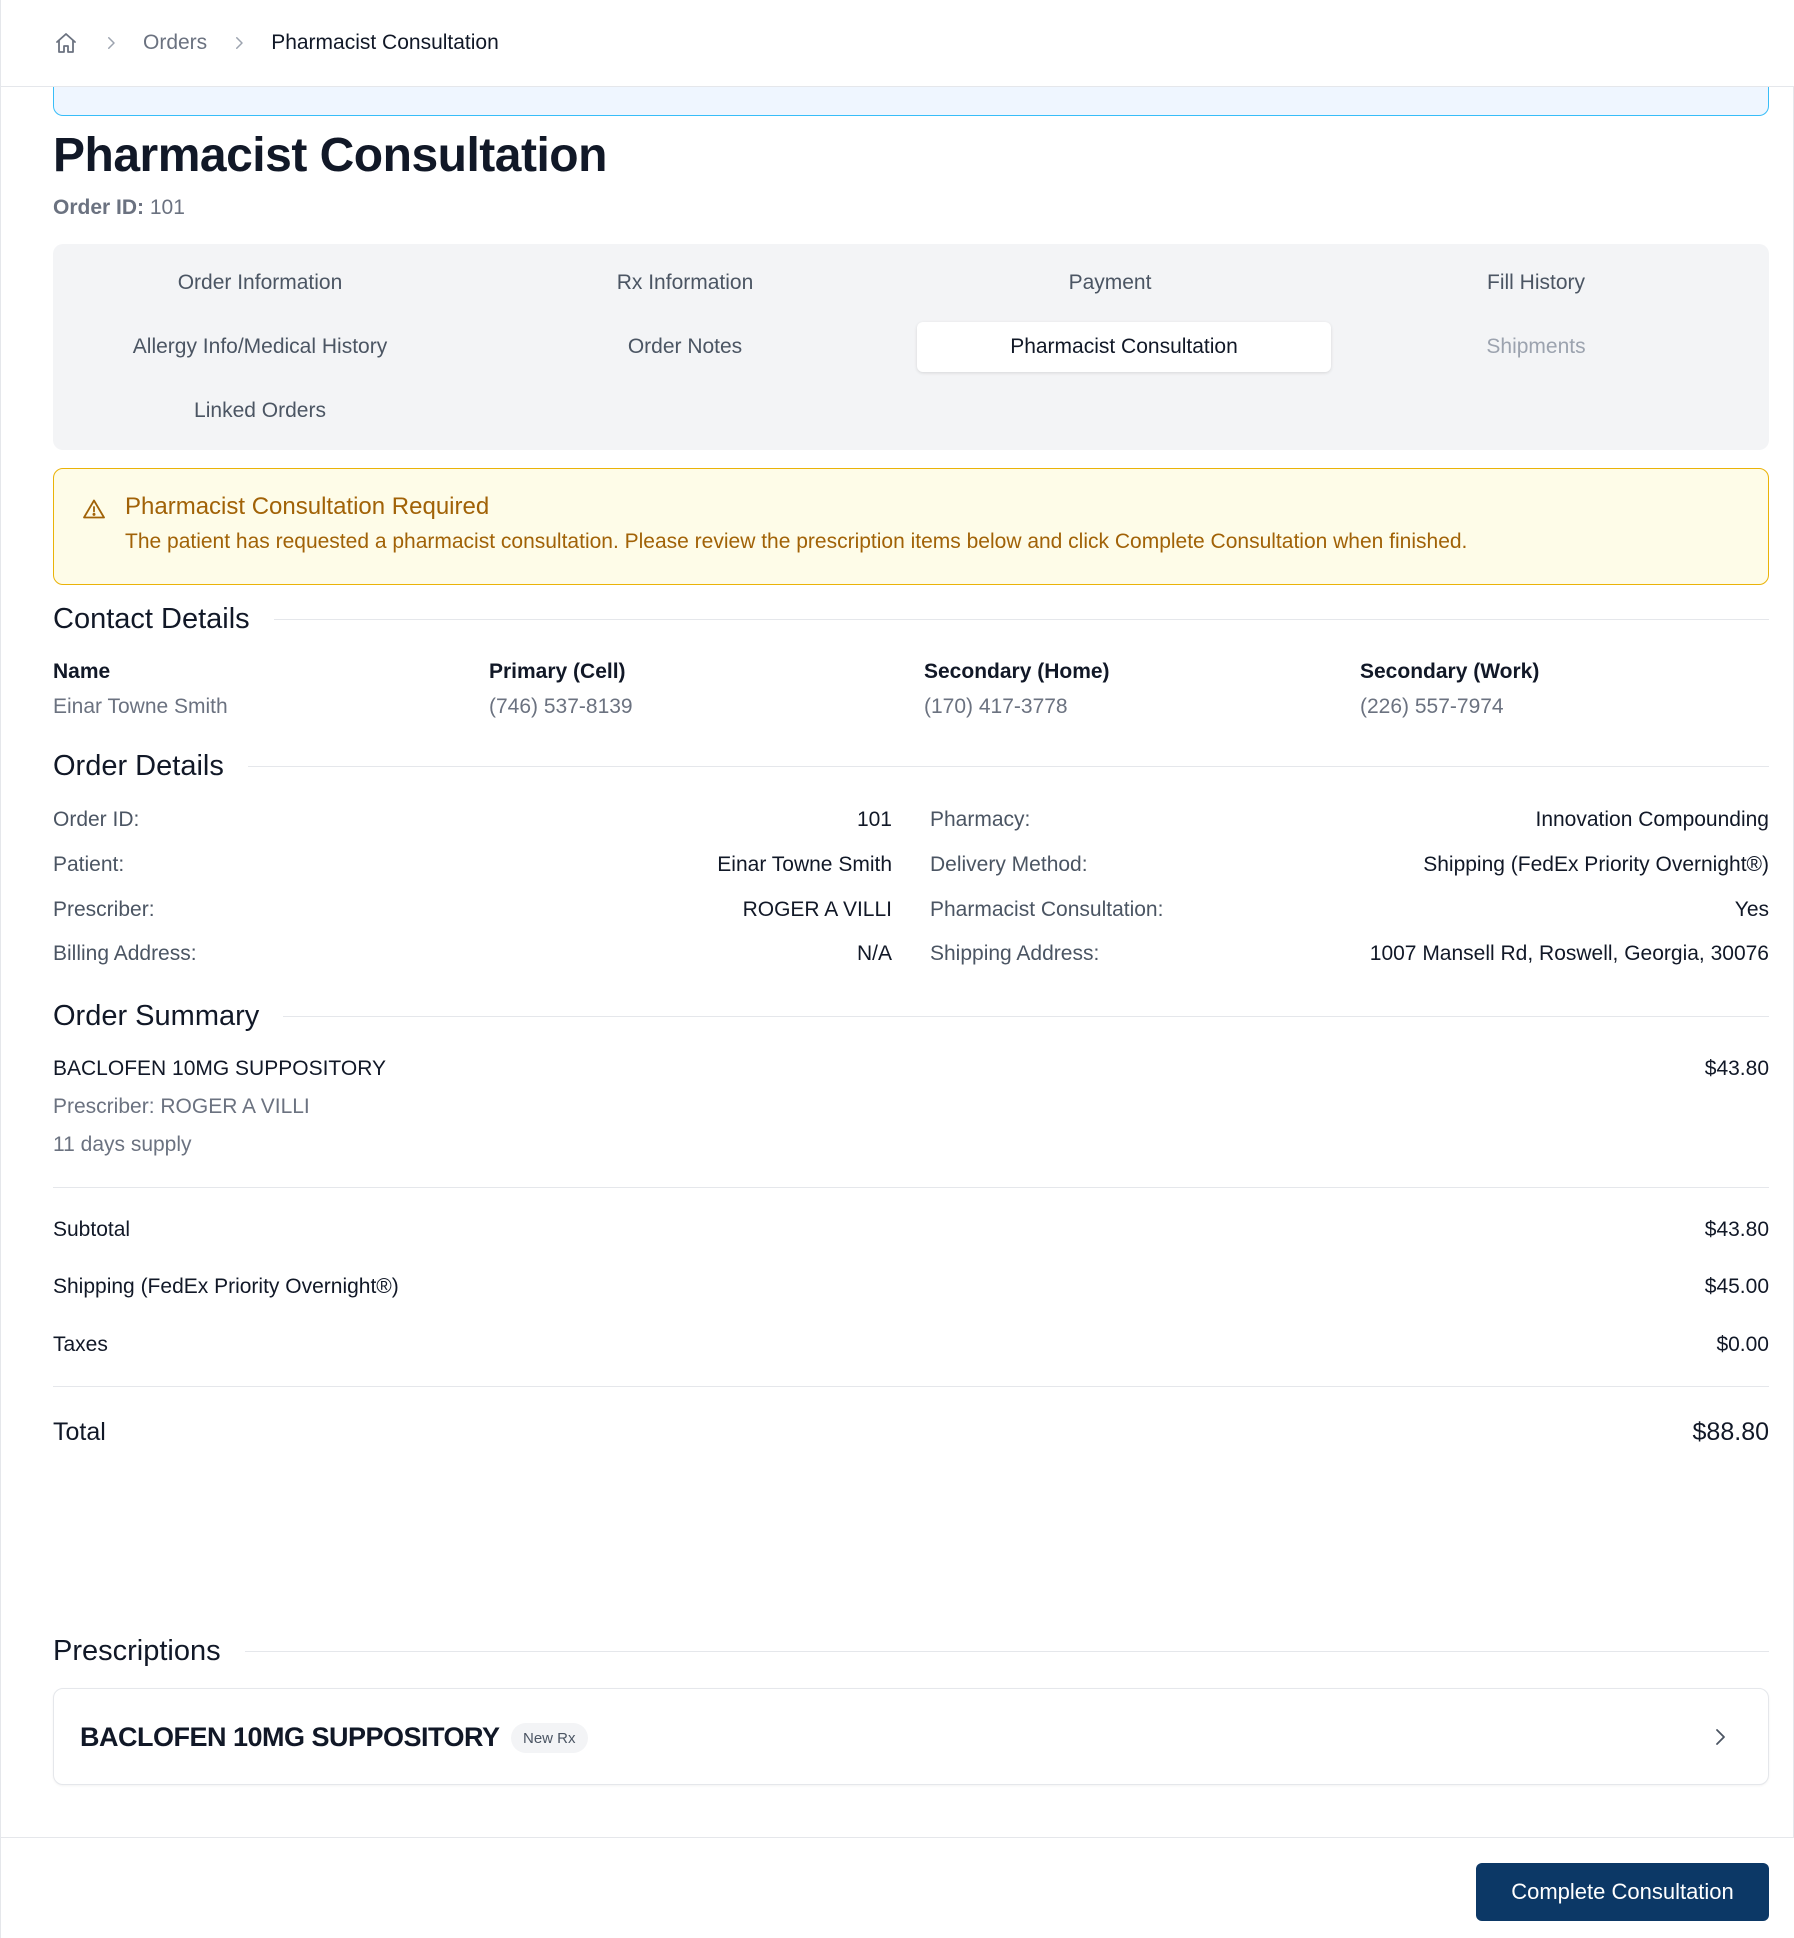 The height and width of the screenshot is (1938, 1794). I want to click on breadcrumb: Orders Pharmacist Consultation, so click(897, 43).